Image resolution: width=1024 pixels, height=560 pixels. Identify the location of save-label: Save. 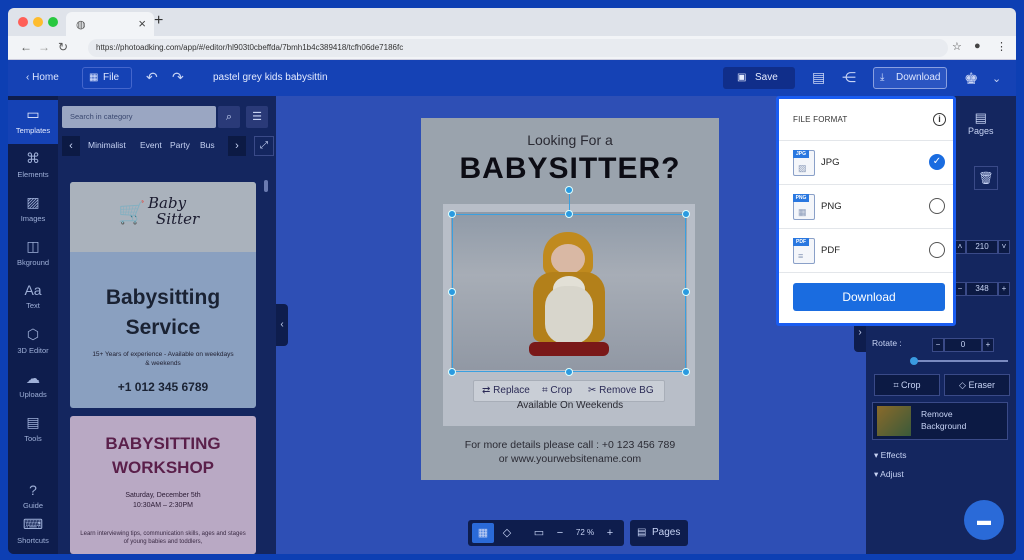
(766, 77).